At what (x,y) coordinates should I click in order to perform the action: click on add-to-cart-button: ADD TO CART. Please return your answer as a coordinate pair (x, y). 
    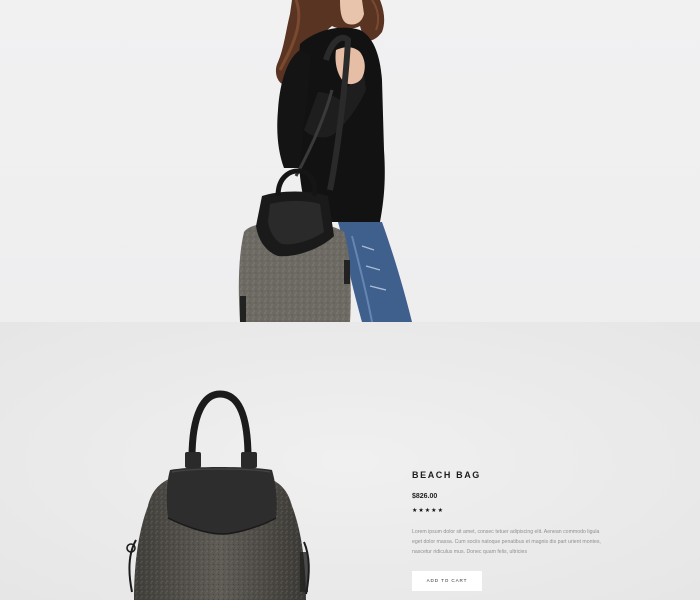
    Looking at the image, I should click on (447, 581).